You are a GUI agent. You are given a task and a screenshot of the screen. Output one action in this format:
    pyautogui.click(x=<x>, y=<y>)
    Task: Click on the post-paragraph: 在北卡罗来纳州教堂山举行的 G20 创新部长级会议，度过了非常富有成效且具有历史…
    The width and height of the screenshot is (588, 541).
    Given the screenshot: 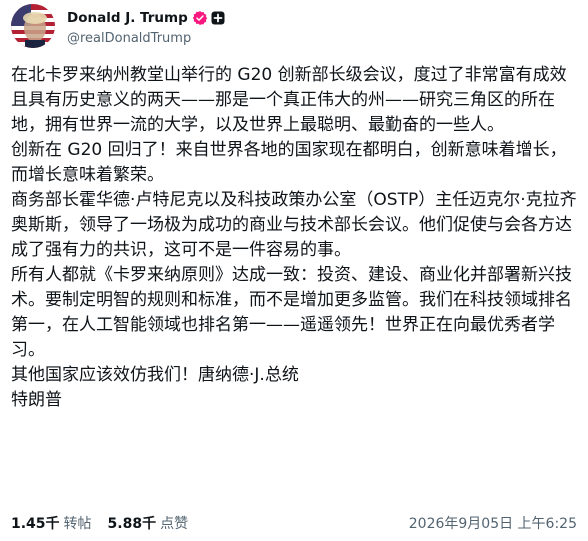 What is the action you would take?
    pyautogui.click(x=289, y=100)
    